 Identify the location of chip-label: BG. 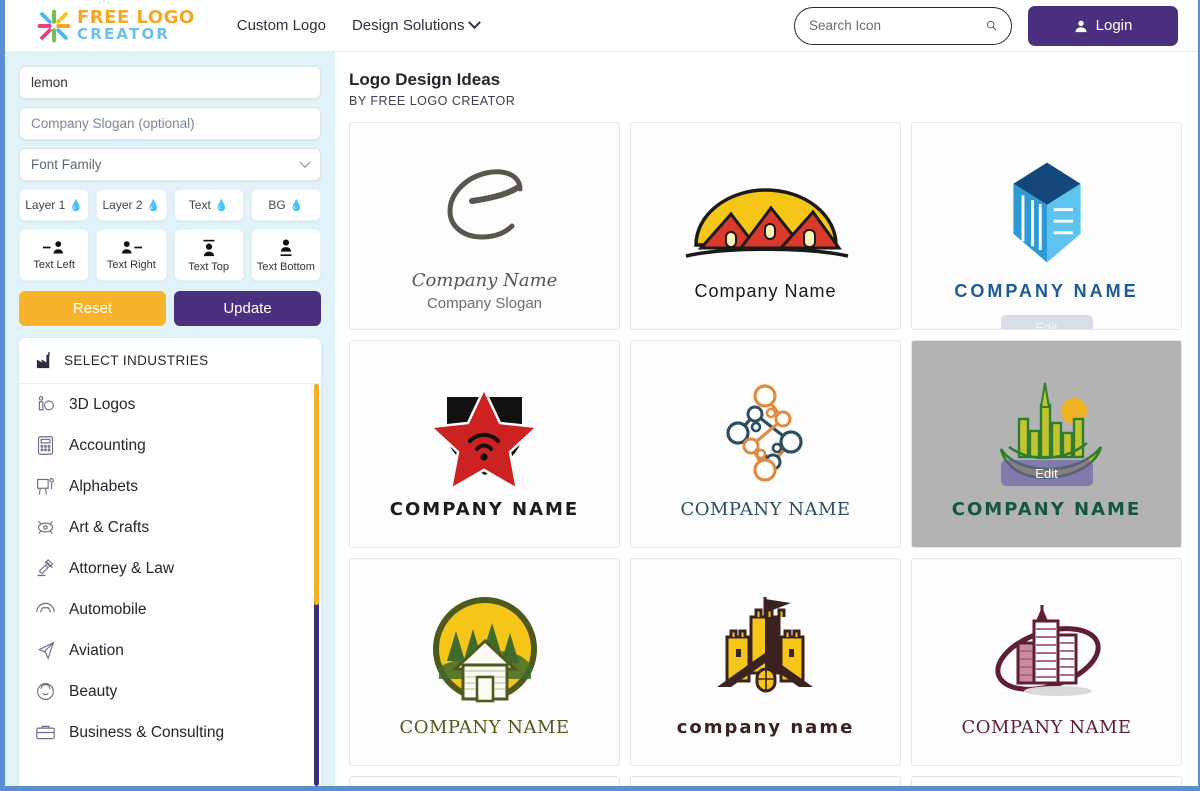
(277, 205).